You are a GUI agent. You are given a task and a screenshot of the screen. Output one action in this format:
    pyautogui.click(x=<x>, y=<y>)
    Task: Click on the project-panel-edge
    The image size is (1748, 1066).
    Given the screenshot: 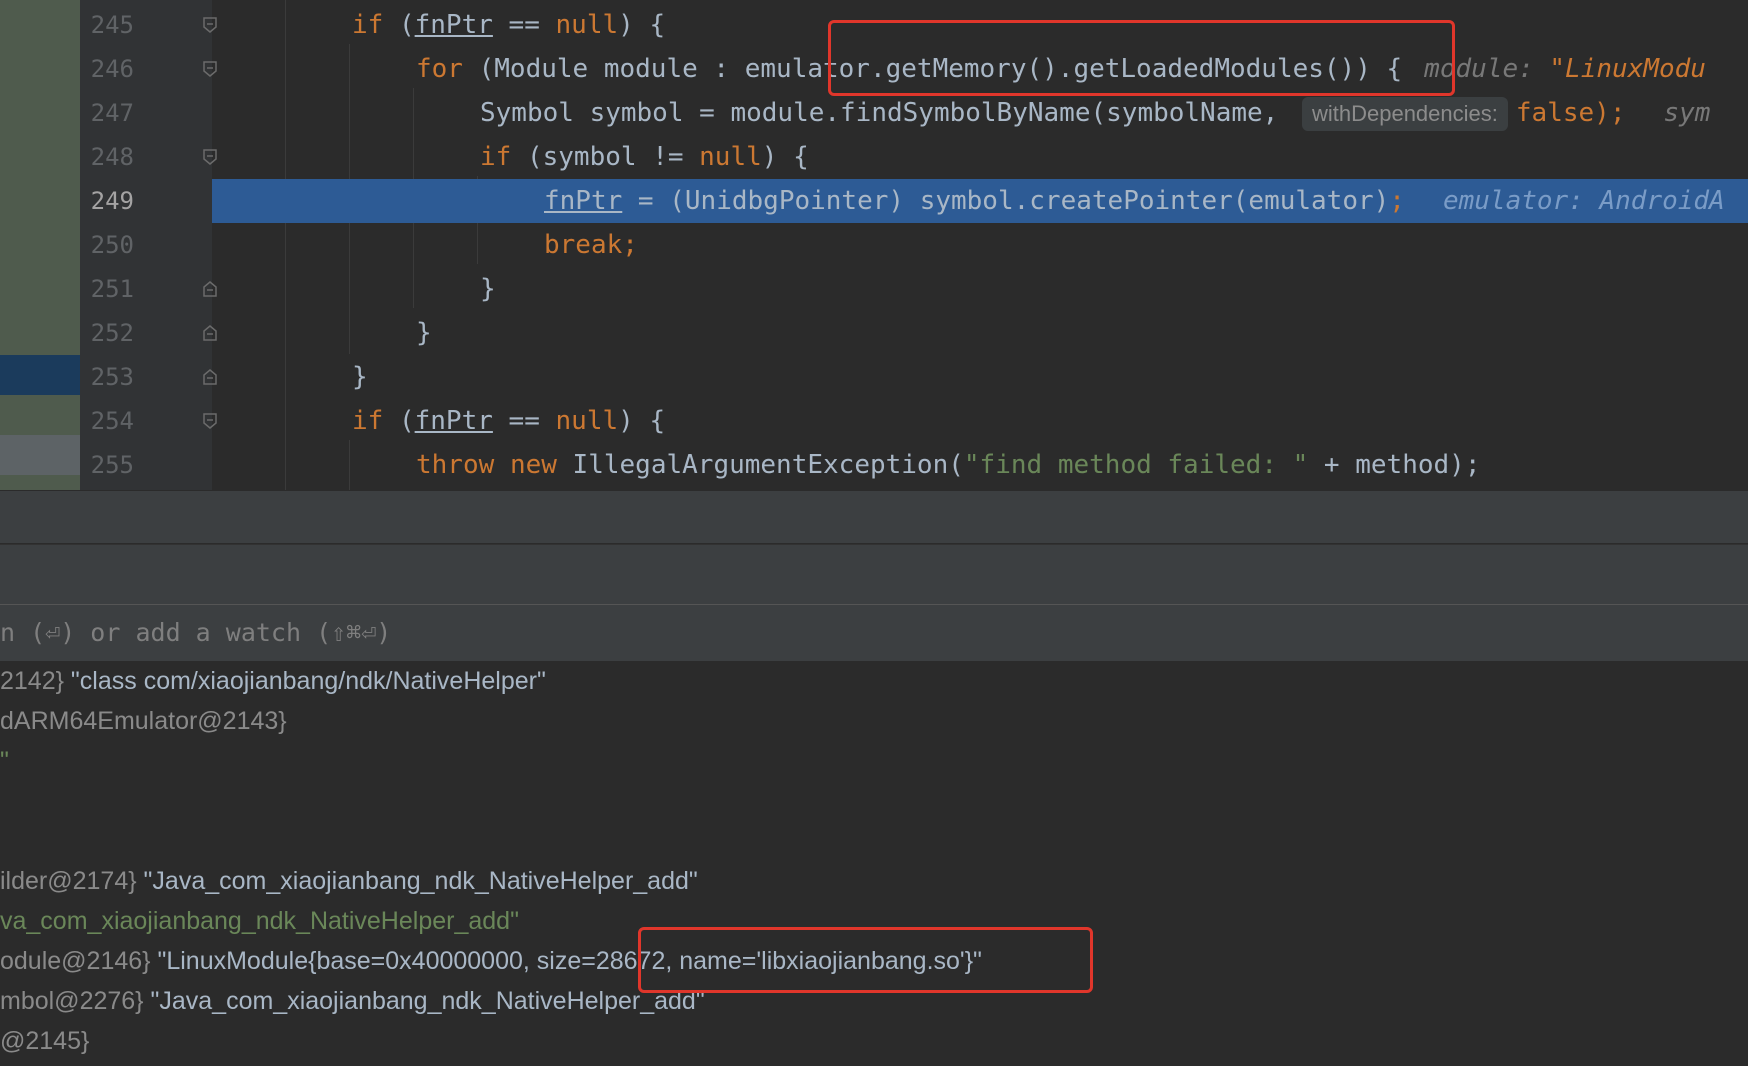 What is the action you would take?
    pyautogui.click(x=40, y=245)
    